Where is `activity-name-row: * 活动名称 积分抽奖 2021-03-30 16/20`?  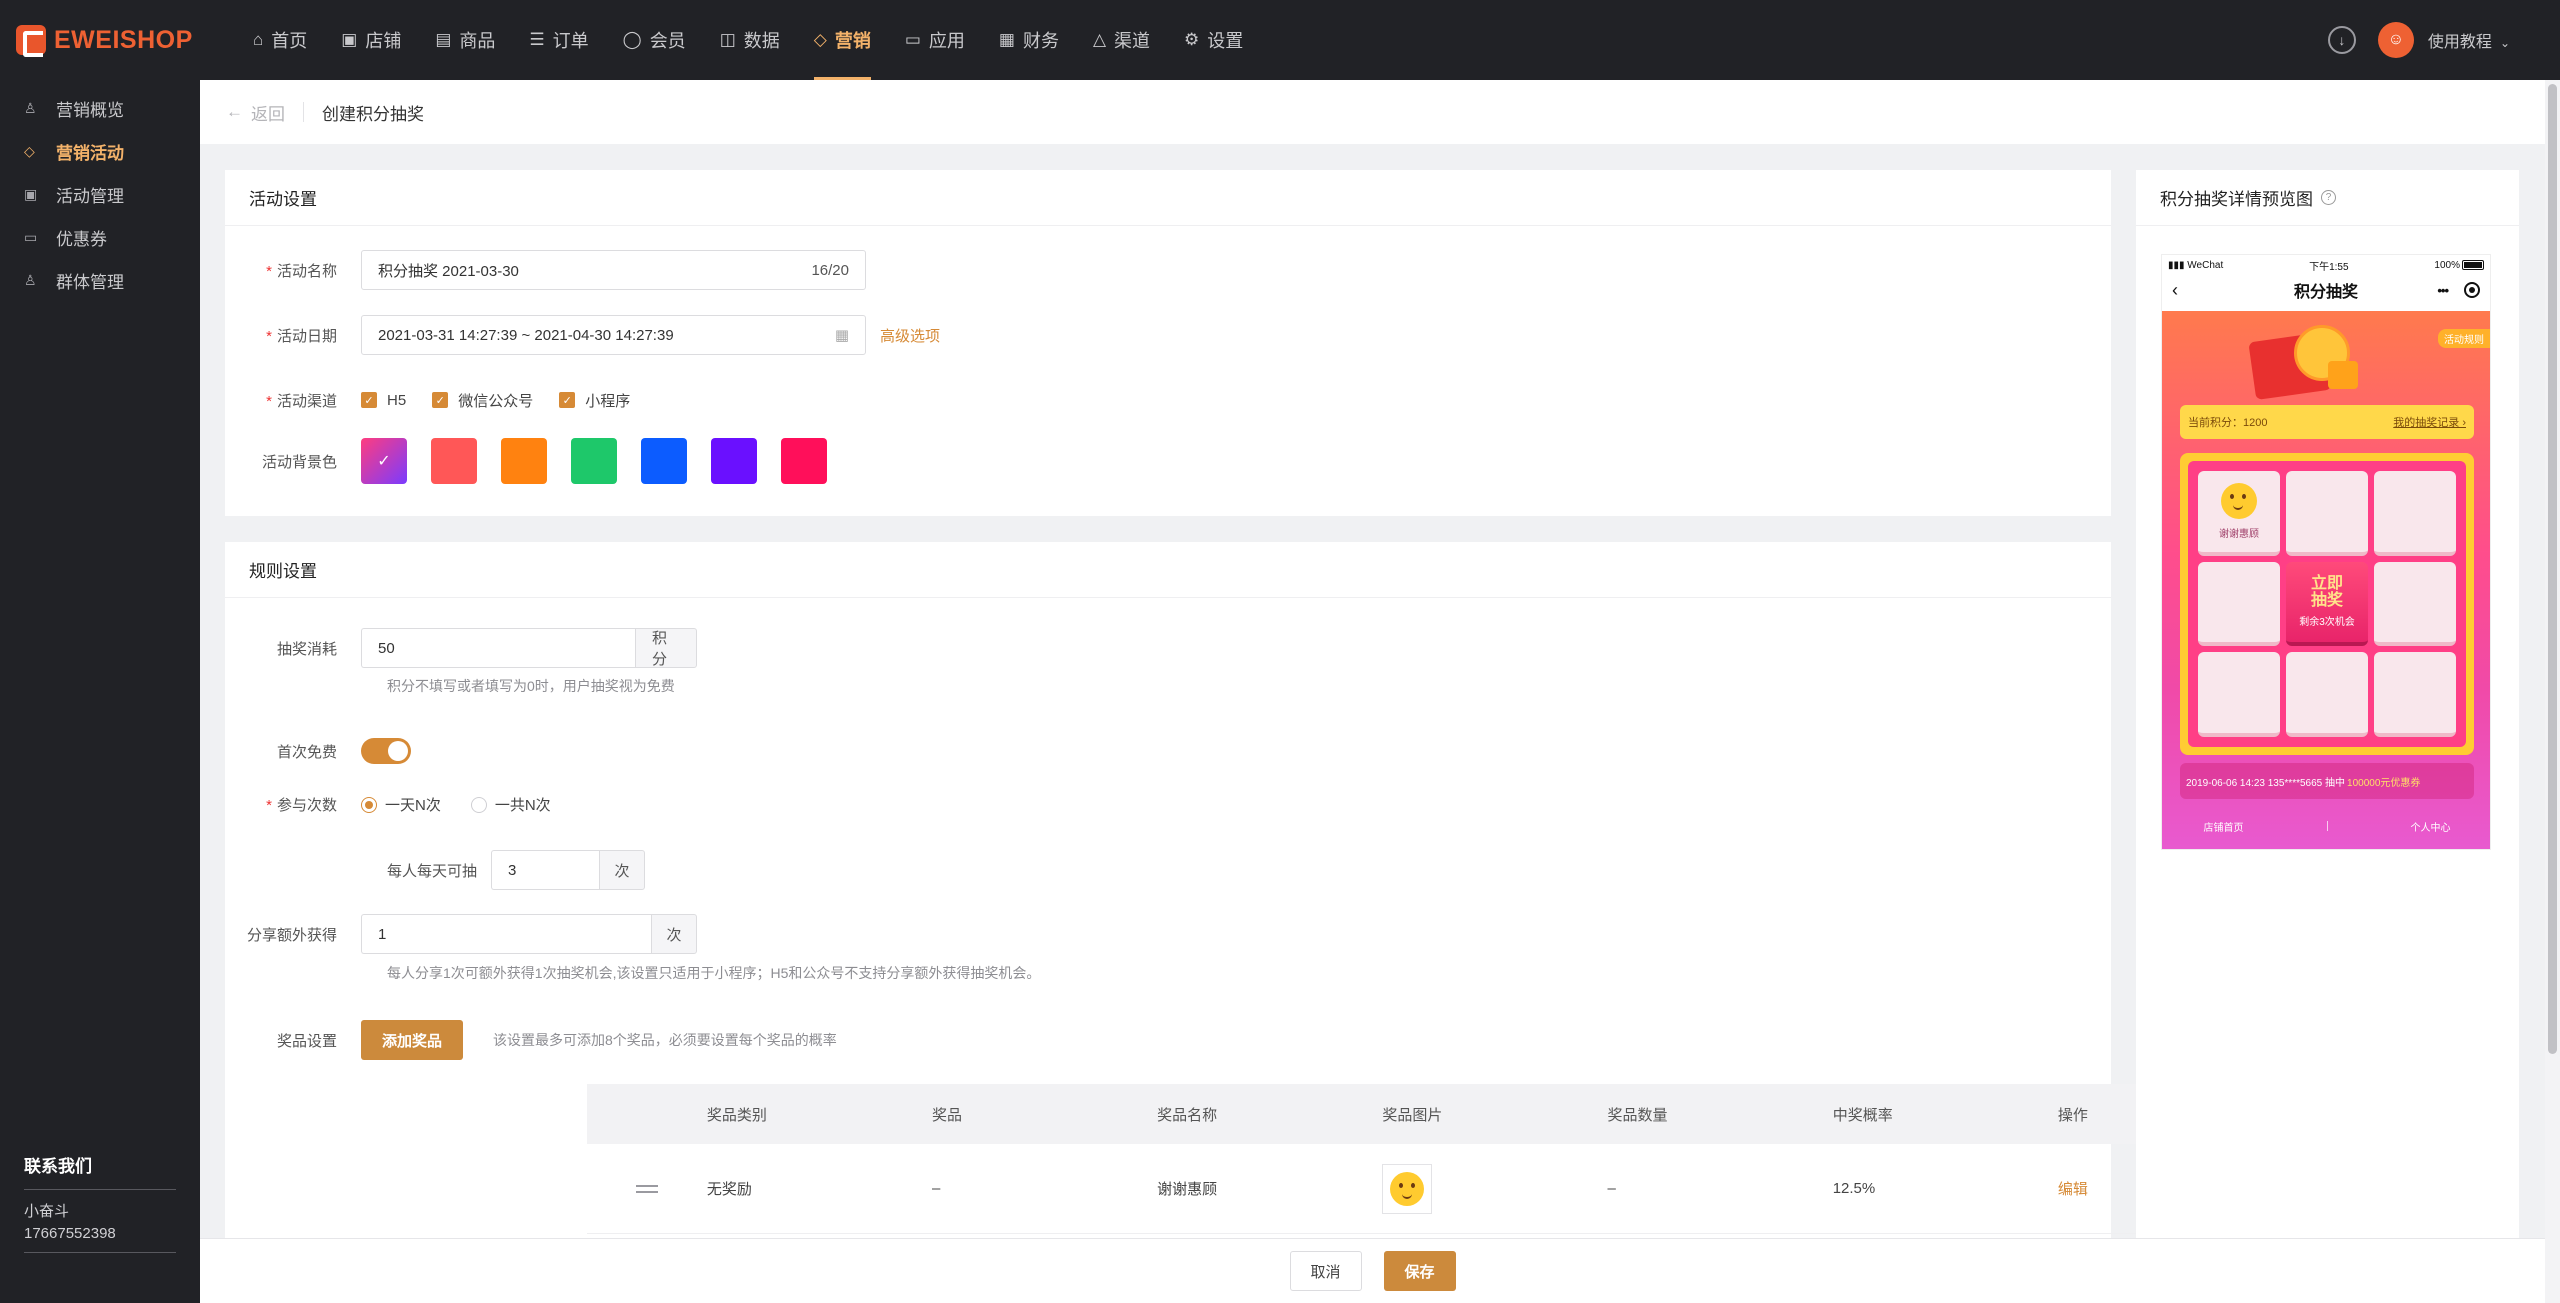
activity-name-row: * 活动名称 积分抽奖 2021-03-30 16/20 is located at coordinates (545, 270).